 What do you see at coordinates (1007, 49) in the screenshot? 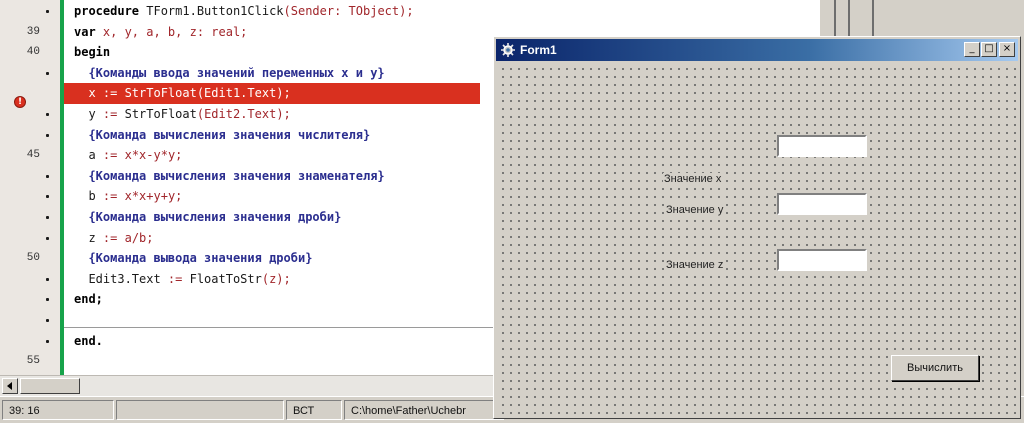
I see `close-button: ×` at bounding box center [1007, 49].